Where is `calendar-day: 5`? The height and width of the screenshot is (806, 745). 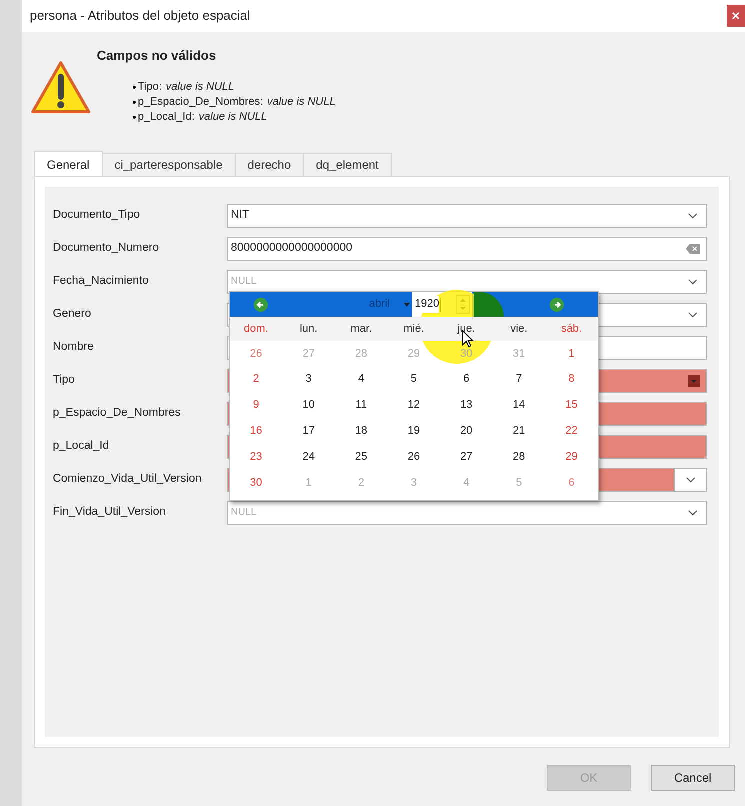 calendar-day: 5 is located at coordinates (414, 379).